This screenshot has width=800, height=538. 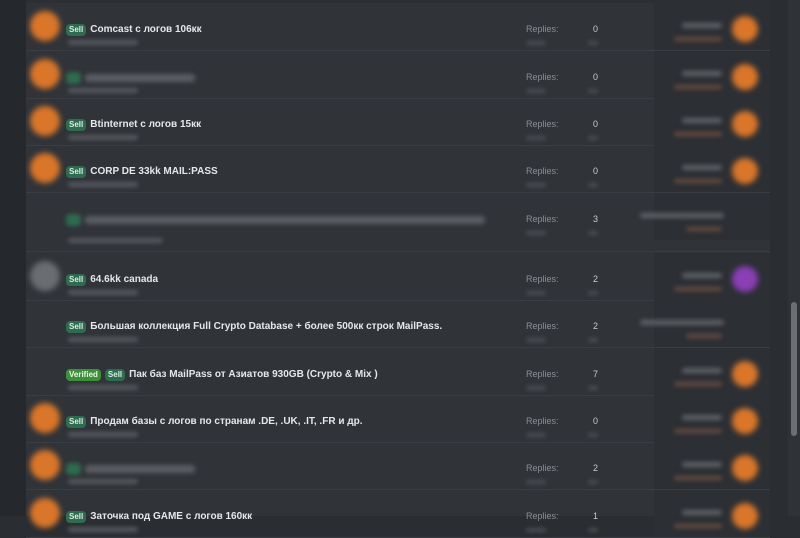 I want to click on thread-row: Replies: 3, so click(x=398, y=222).